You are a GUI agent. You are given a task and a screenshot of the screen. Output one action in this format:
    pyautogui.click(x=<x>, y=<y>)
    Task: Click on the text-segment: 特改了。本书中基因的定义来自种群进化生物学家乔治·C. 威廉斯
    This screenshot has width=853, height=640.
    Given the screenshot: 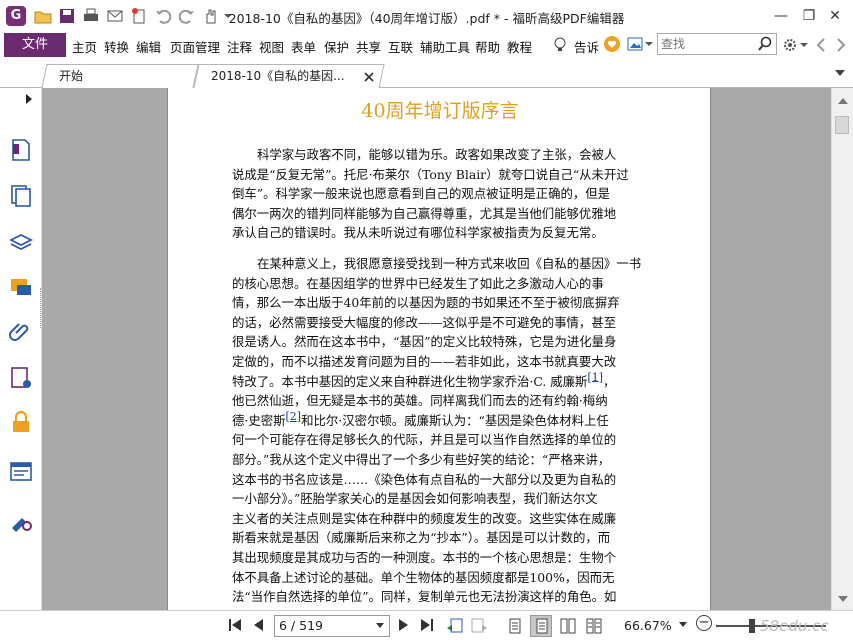 What is the action you would take?
    pyautogui.click(x=410, y=381)
    